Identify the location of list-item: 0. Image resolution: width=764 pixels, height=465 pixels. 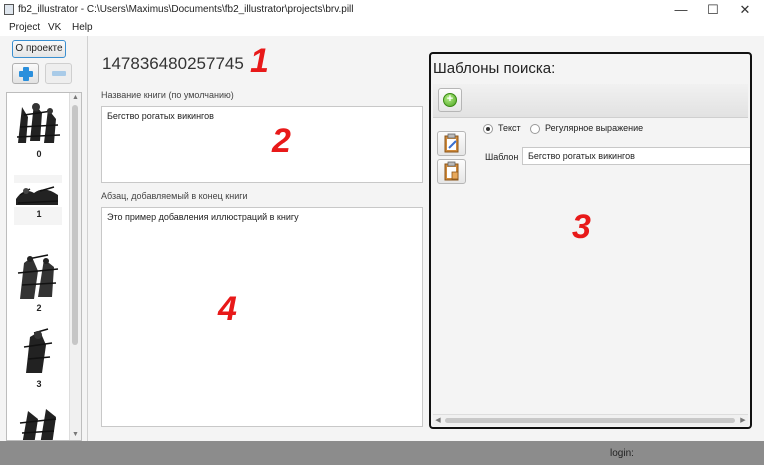
(39, 128).